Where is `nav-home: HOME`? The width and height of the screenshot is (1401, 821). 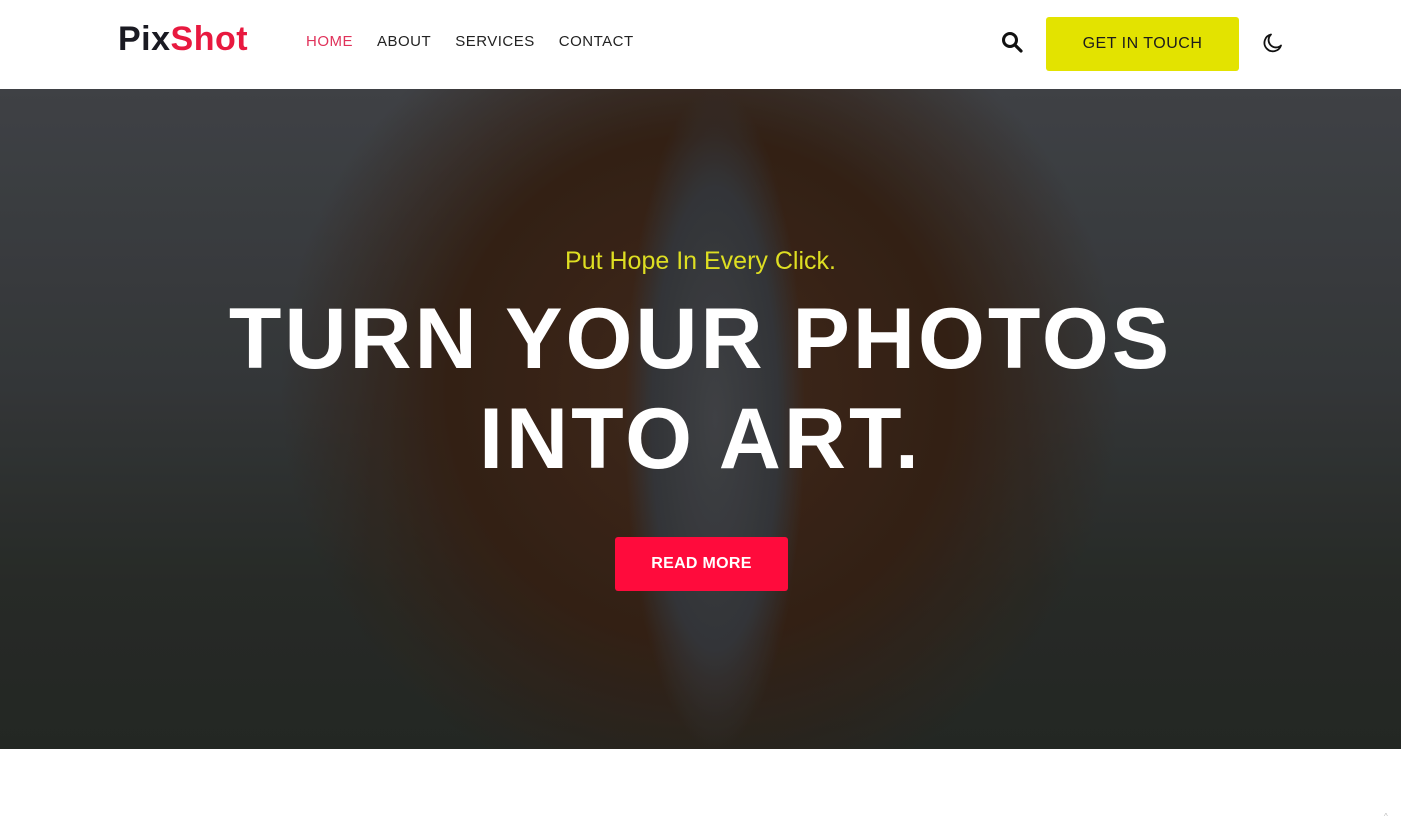 nav-home: HOME is located at coordinates (329, 41).